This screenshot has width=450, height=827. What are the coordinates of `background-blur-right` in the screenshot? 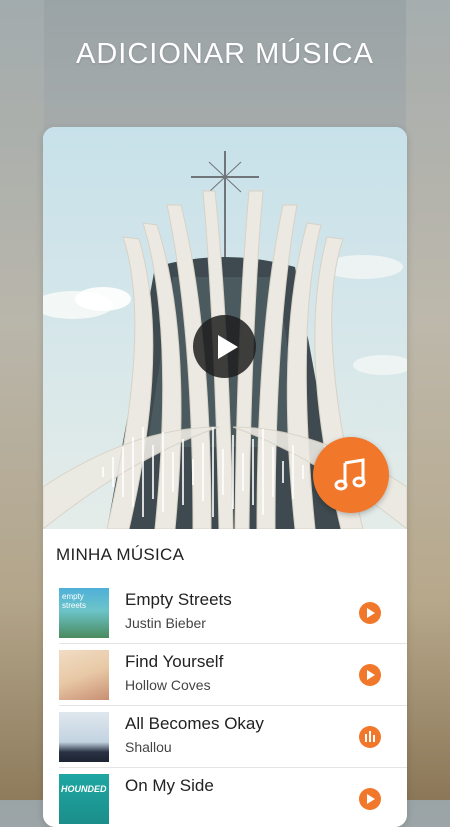 It's located at (428, 400).